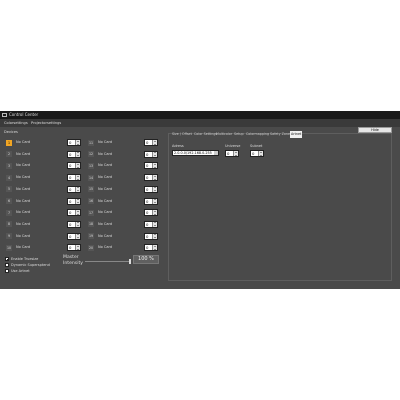 The image size is (400, 400). I want to click on device-row: 18 No Card 0, so click(85, 224).